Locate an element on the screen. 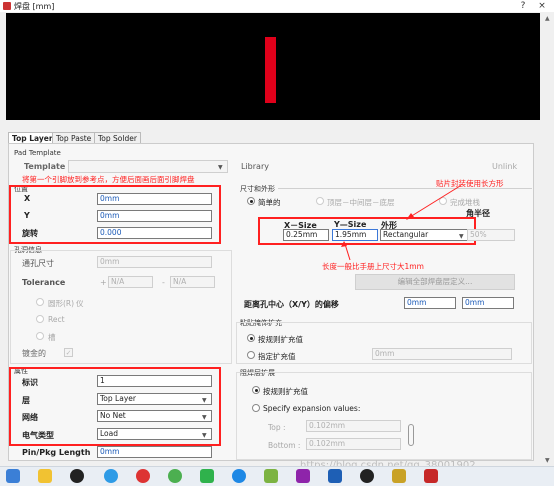 The image size is (554, 486). paste-specify-label: 指定扩充值 is located at coordinates (277, 356).